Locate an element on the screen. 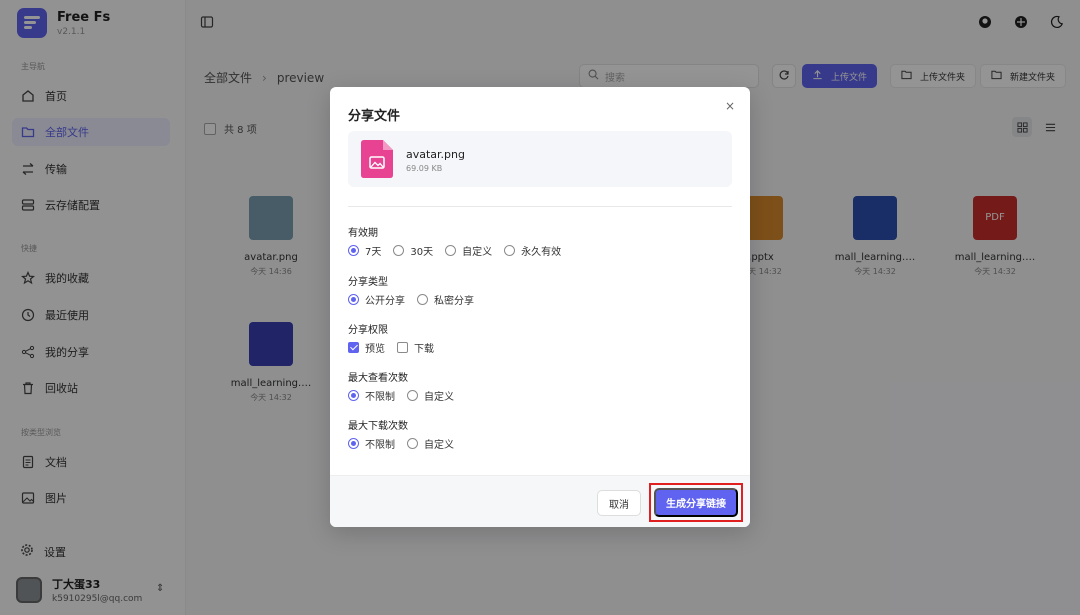 The image size is (1080, 615). permission-download: 下载 is located at coordinates (415, 347).